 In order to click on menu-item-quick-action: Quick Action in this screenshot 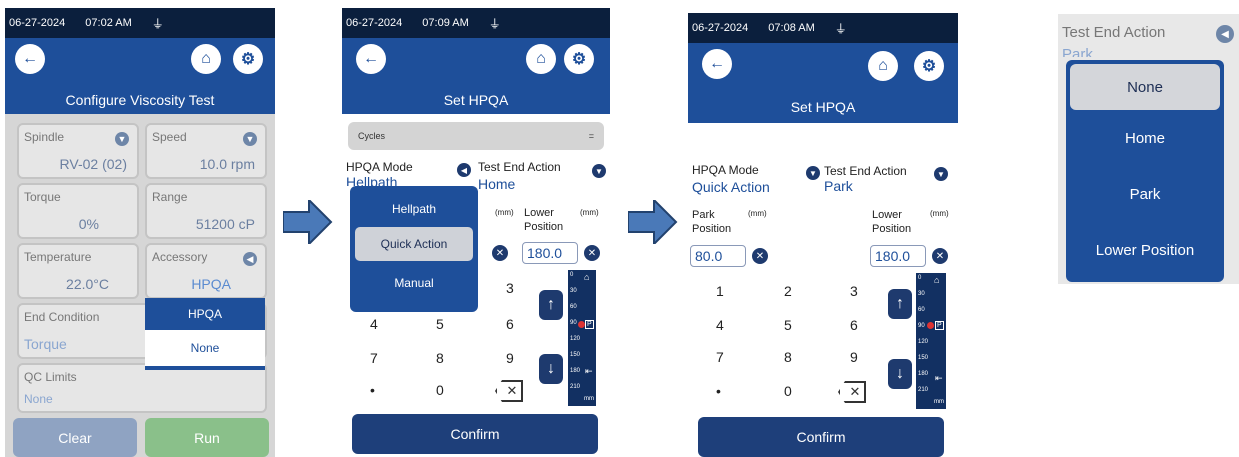, I will do `click(414, 244)`.